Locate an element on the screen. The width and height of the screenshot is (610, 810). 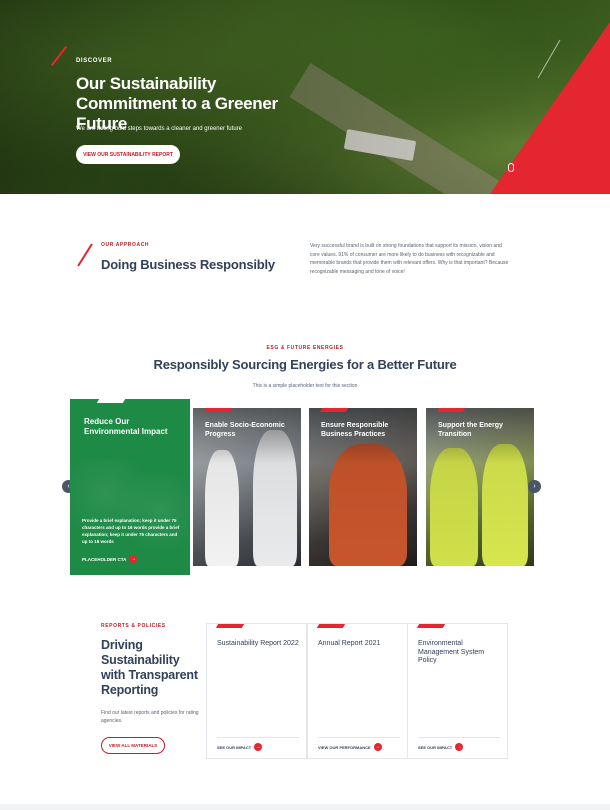
esg-card-business-practices: Ensure Responsible Business Practices is located at coordinates (363, 487).